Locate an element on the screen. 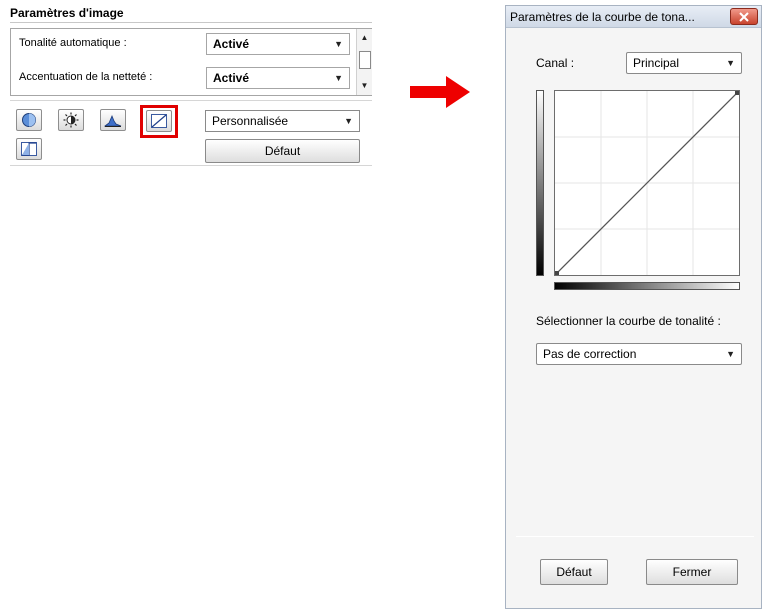  highlight-frame is located at coordinates (159, 121).